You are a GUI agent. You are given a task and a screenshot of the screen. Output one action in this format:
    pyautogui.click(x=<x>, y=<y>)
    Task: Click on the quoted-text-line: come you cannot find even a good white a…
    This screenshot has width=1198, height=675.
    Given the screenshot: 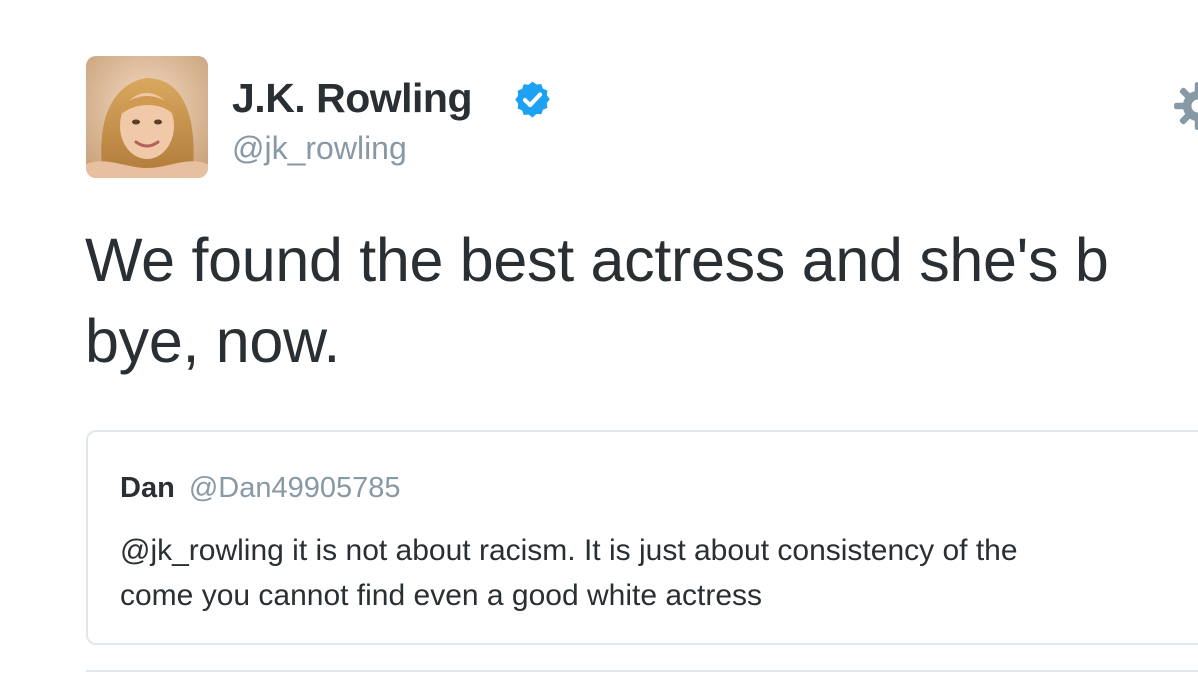 What is the action you would take?
    pyautogui.click(x=441, y=595)
    